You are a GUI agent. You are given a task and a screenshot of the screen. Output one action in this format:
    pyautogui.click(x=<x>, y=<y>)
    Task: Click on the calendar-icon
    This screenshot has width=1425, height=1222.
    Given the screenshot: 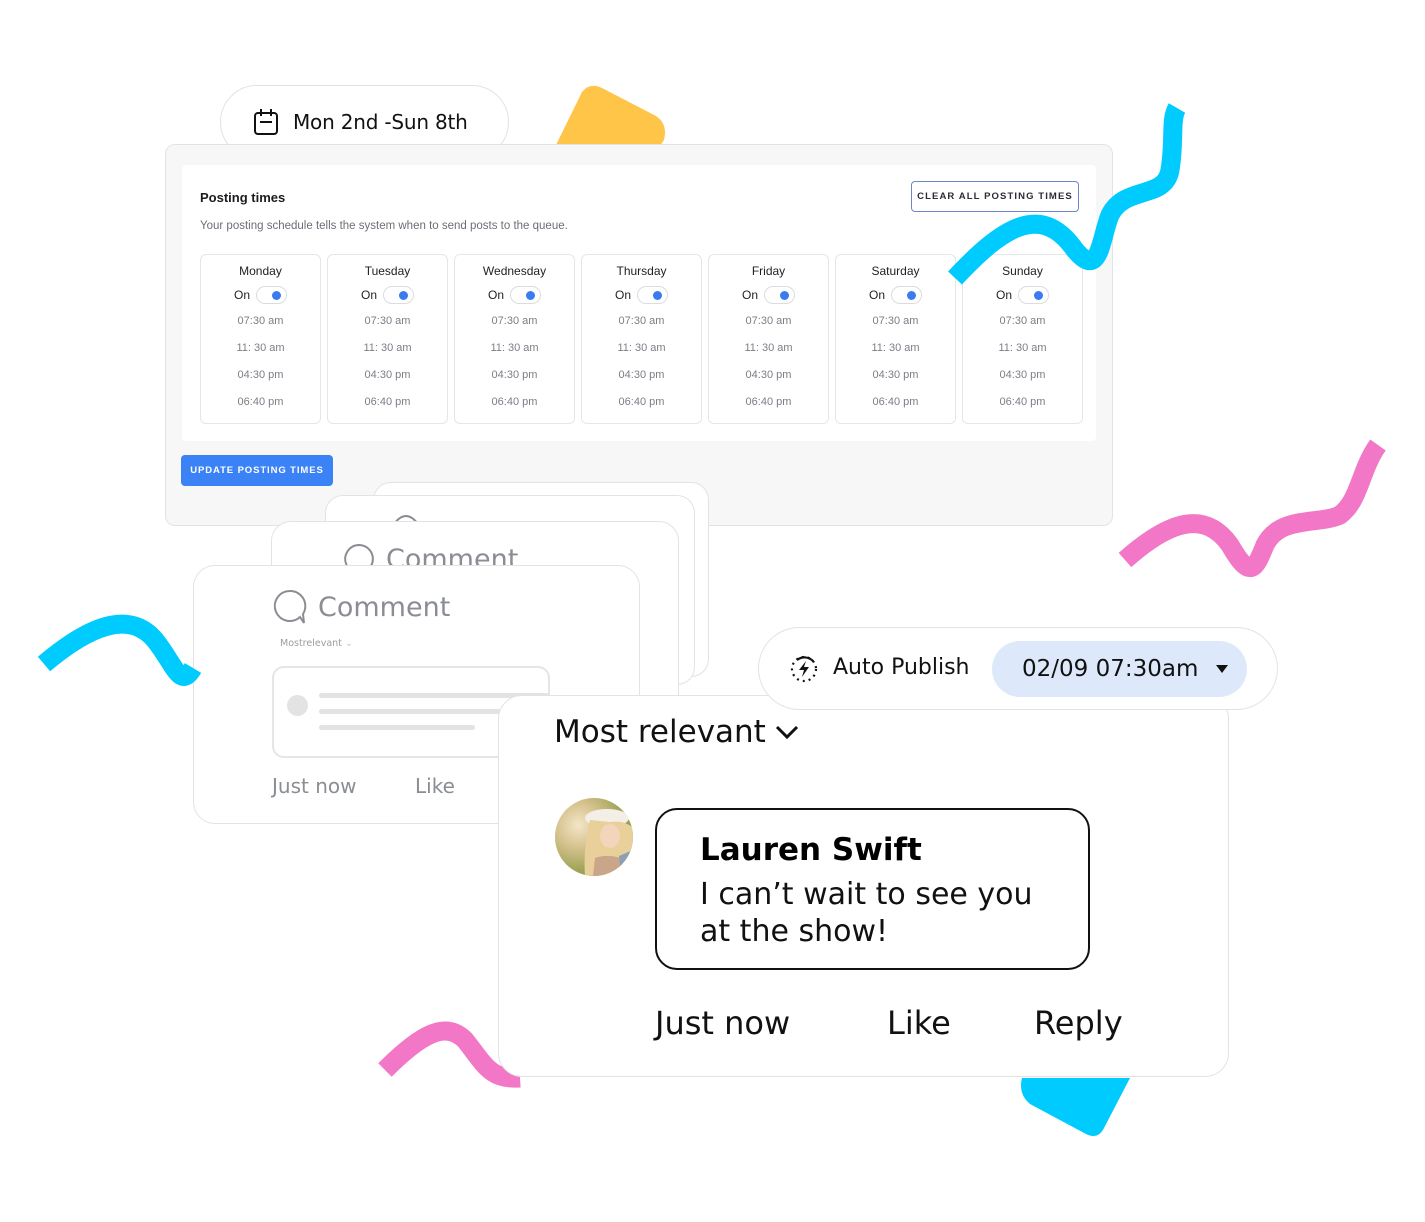 What is the action you would take?
    pyautogui.click(x=266, y=122)
    